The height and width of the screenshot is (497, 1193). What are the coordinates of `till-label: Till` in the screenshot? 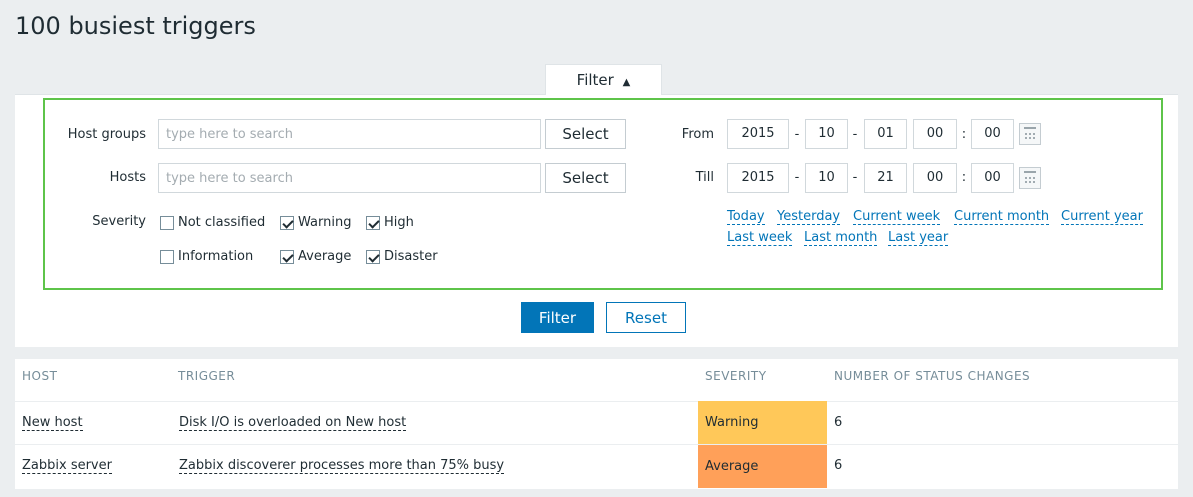 It's located at (704, 177).